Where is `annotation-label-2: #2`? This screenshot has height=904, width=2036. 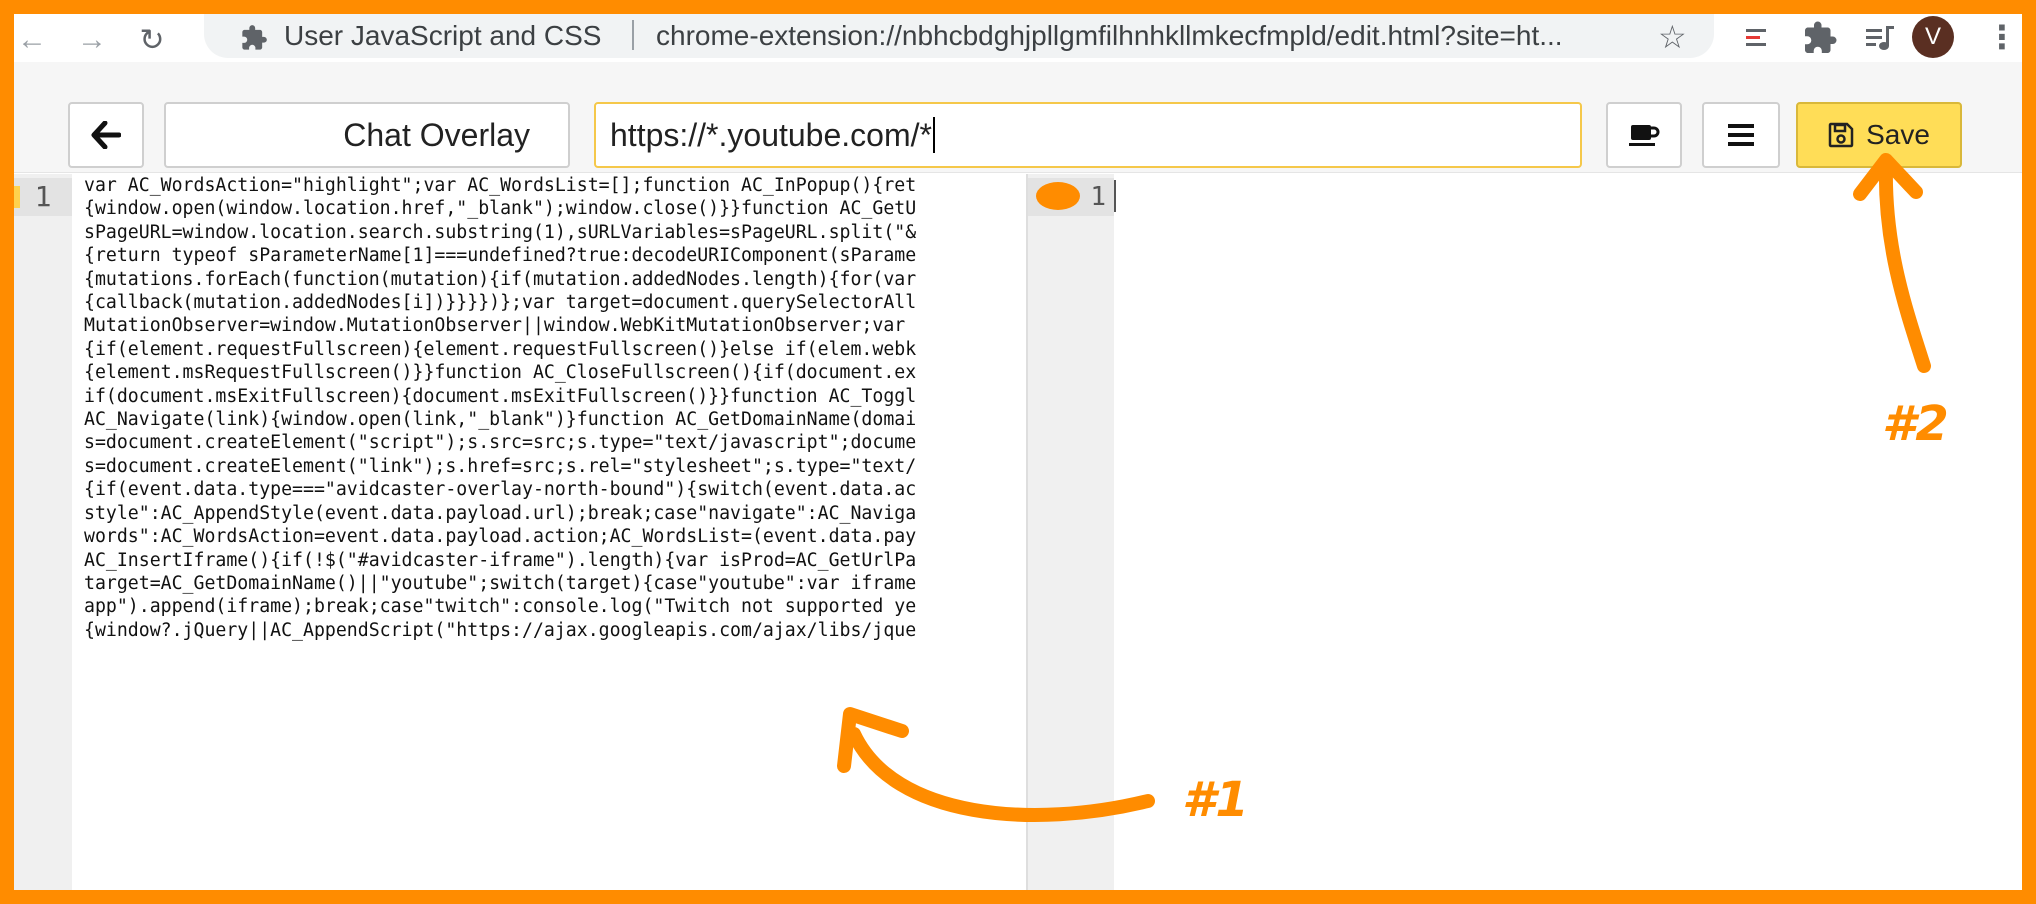 annotation-label-2: #2 is located at coordinates (1915, 424).